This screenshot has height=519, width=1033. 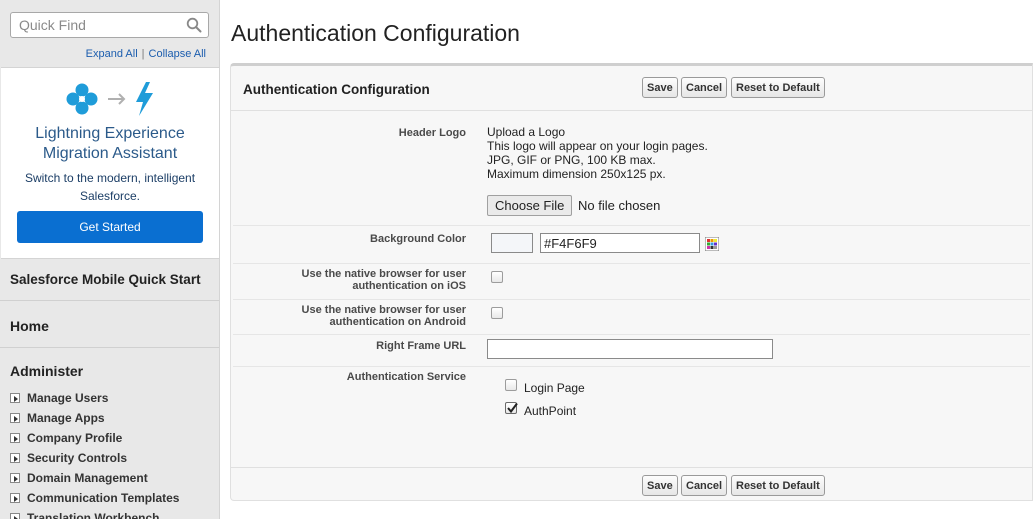 What do you see at coordinates (406, 377) in the screenshot?
I see `authentication-service-label: Authentication Service` at bounding box center [406, 377].